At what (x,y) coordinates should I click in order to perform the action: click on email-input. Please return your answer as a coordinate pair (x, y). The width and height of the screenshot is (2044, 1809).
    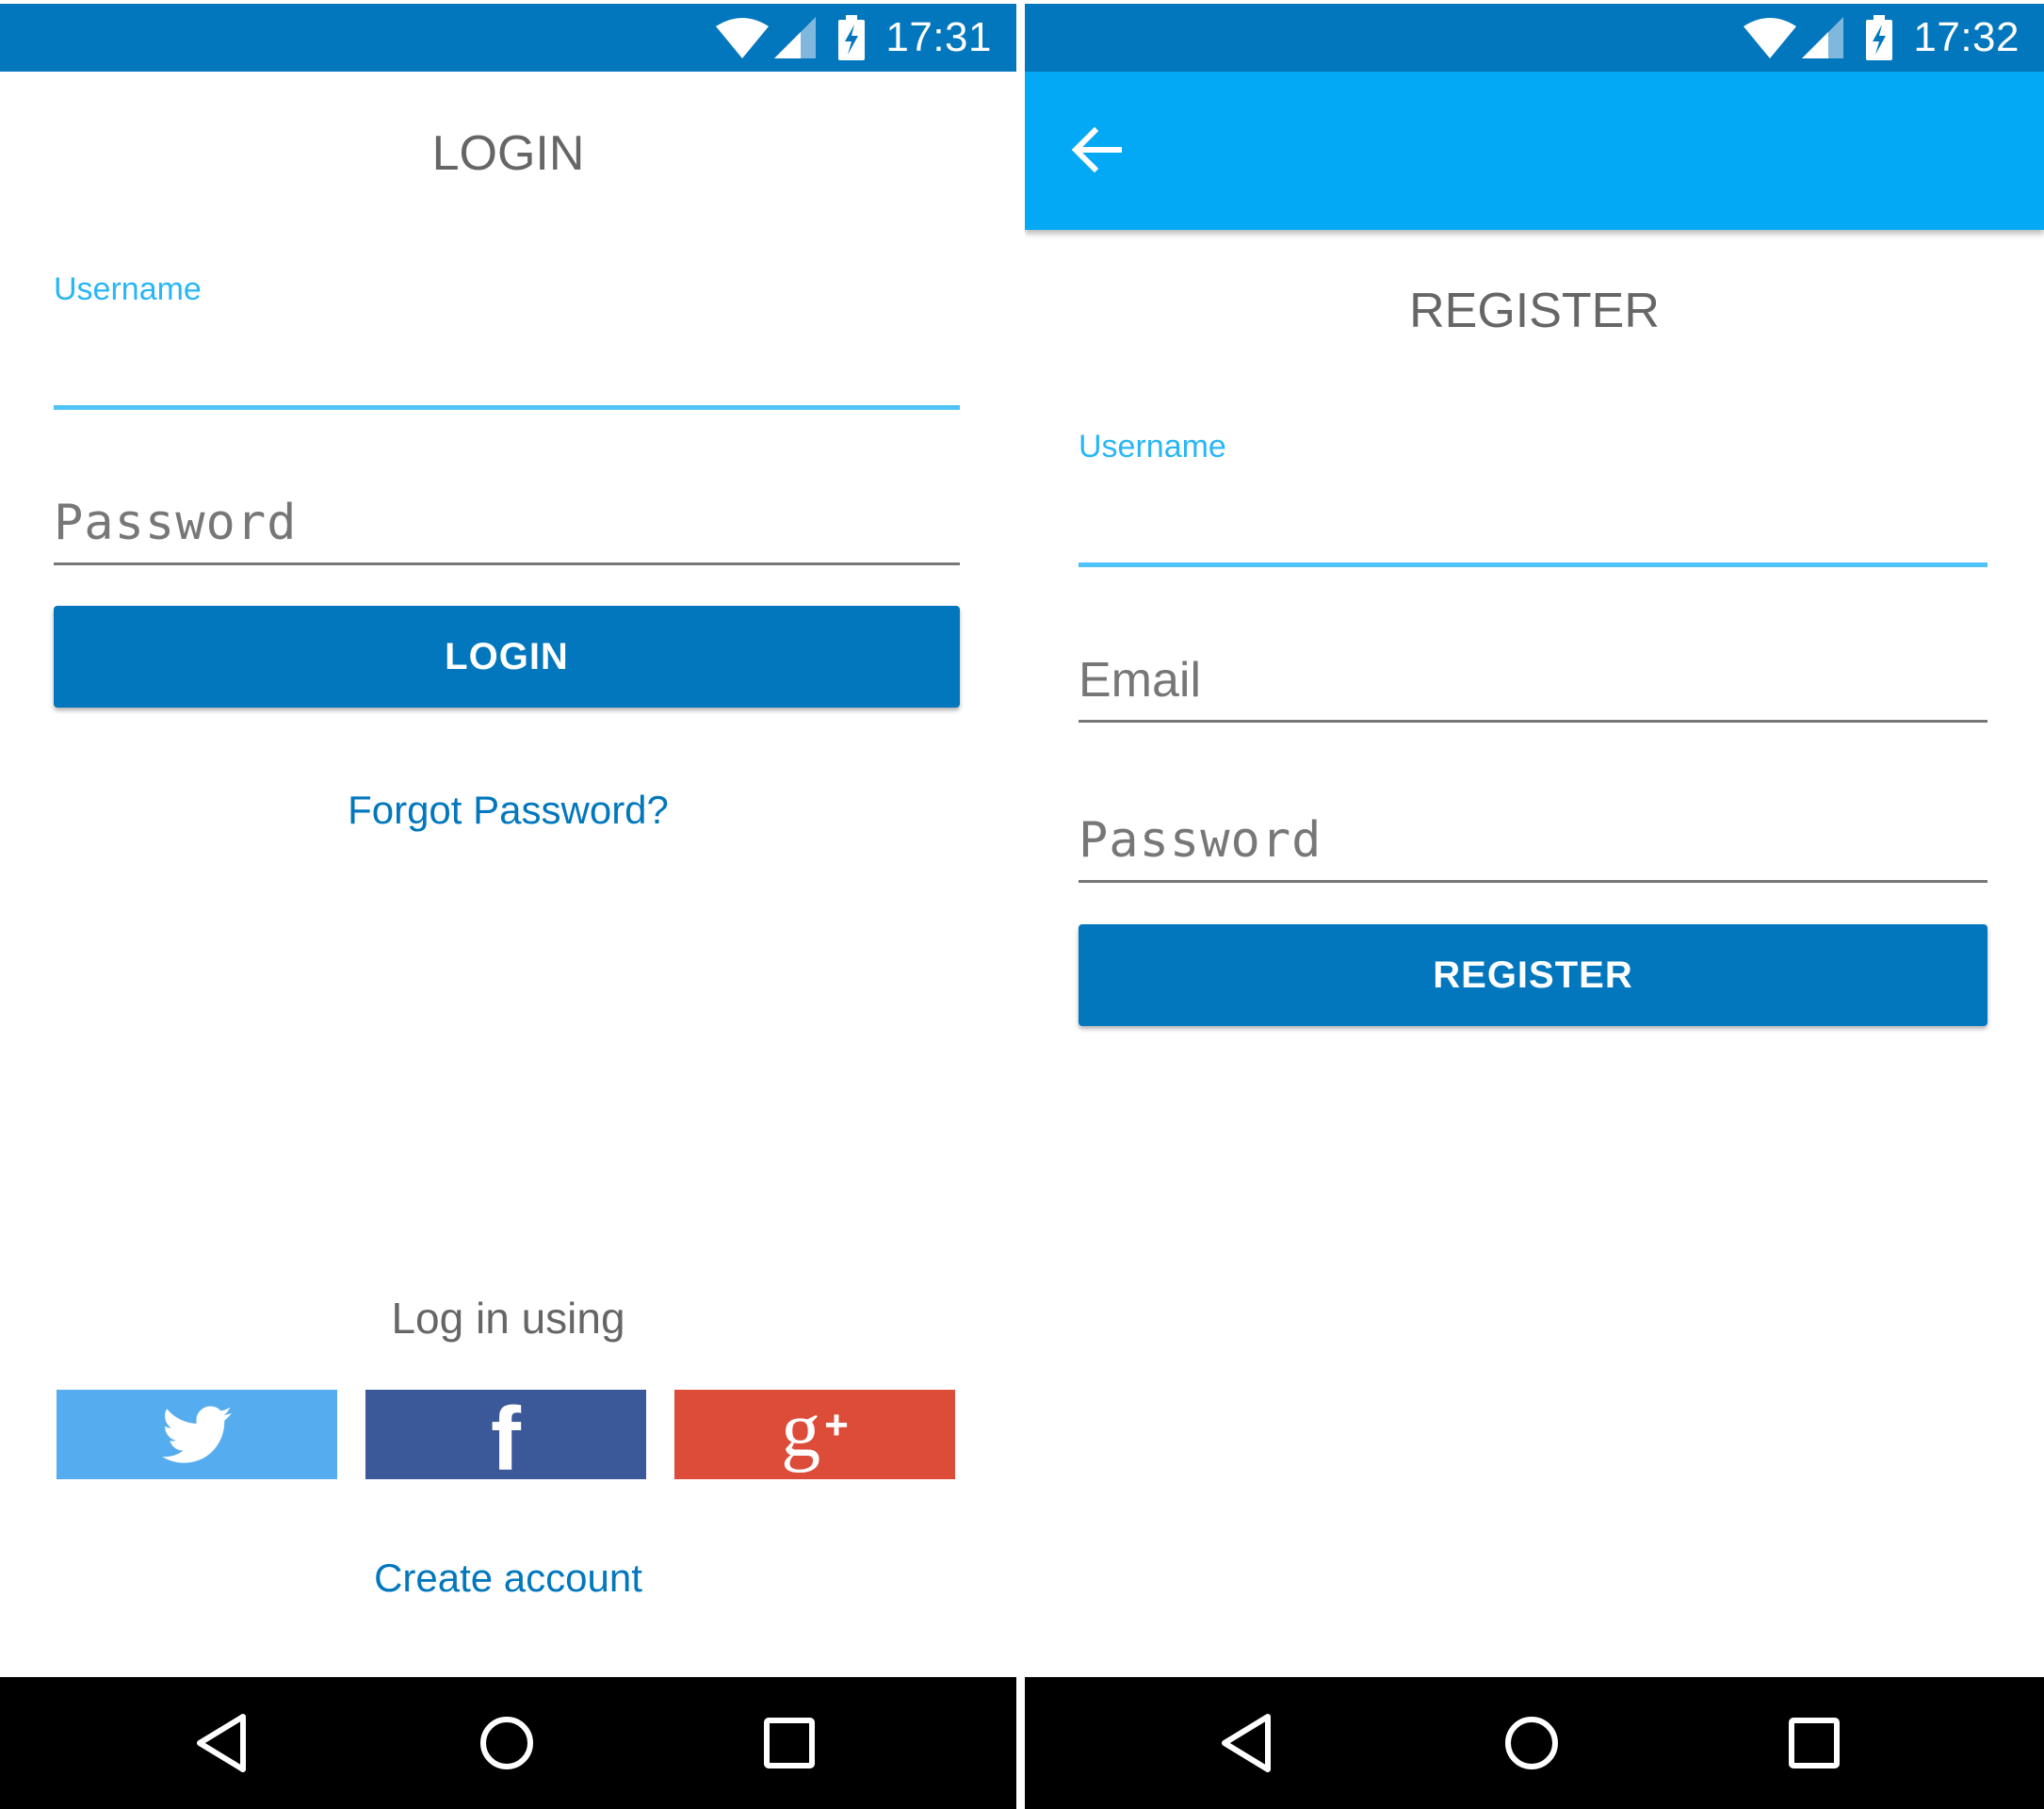
    Looking at the image, I should click on (1533, 680).